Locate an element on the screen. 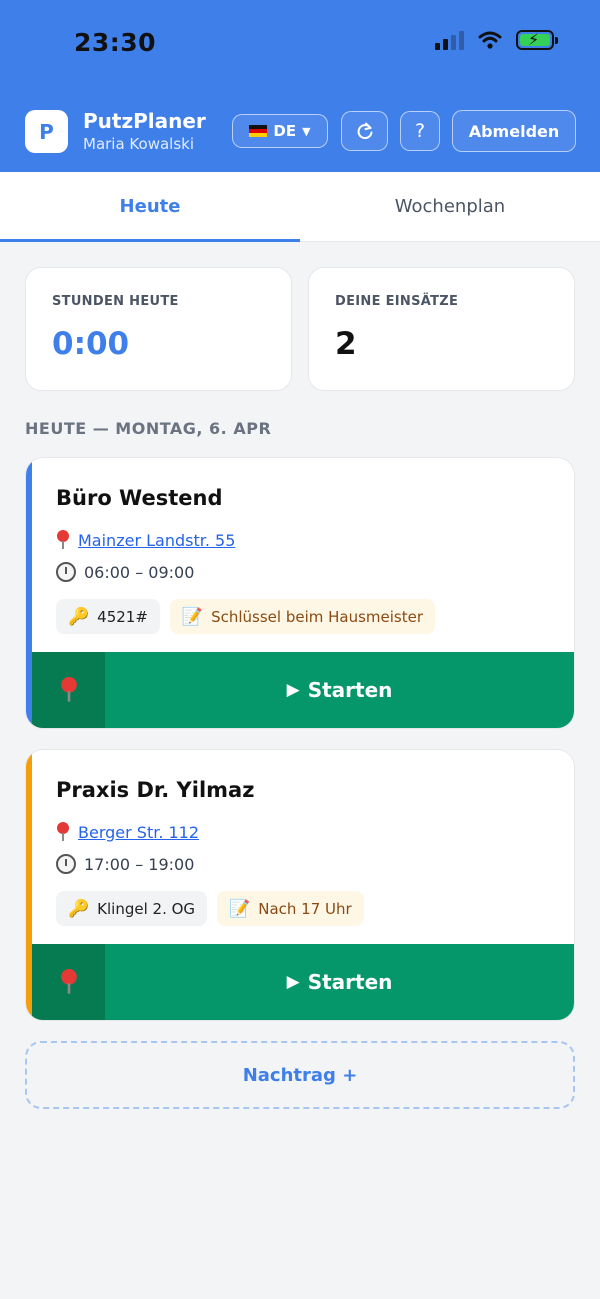 The height and width of the screenshot is (1299, 600). job-chips: 🔑 Klingel 2. OG 📝 Nach 17 Uhr is located at coordinates (210, 908).